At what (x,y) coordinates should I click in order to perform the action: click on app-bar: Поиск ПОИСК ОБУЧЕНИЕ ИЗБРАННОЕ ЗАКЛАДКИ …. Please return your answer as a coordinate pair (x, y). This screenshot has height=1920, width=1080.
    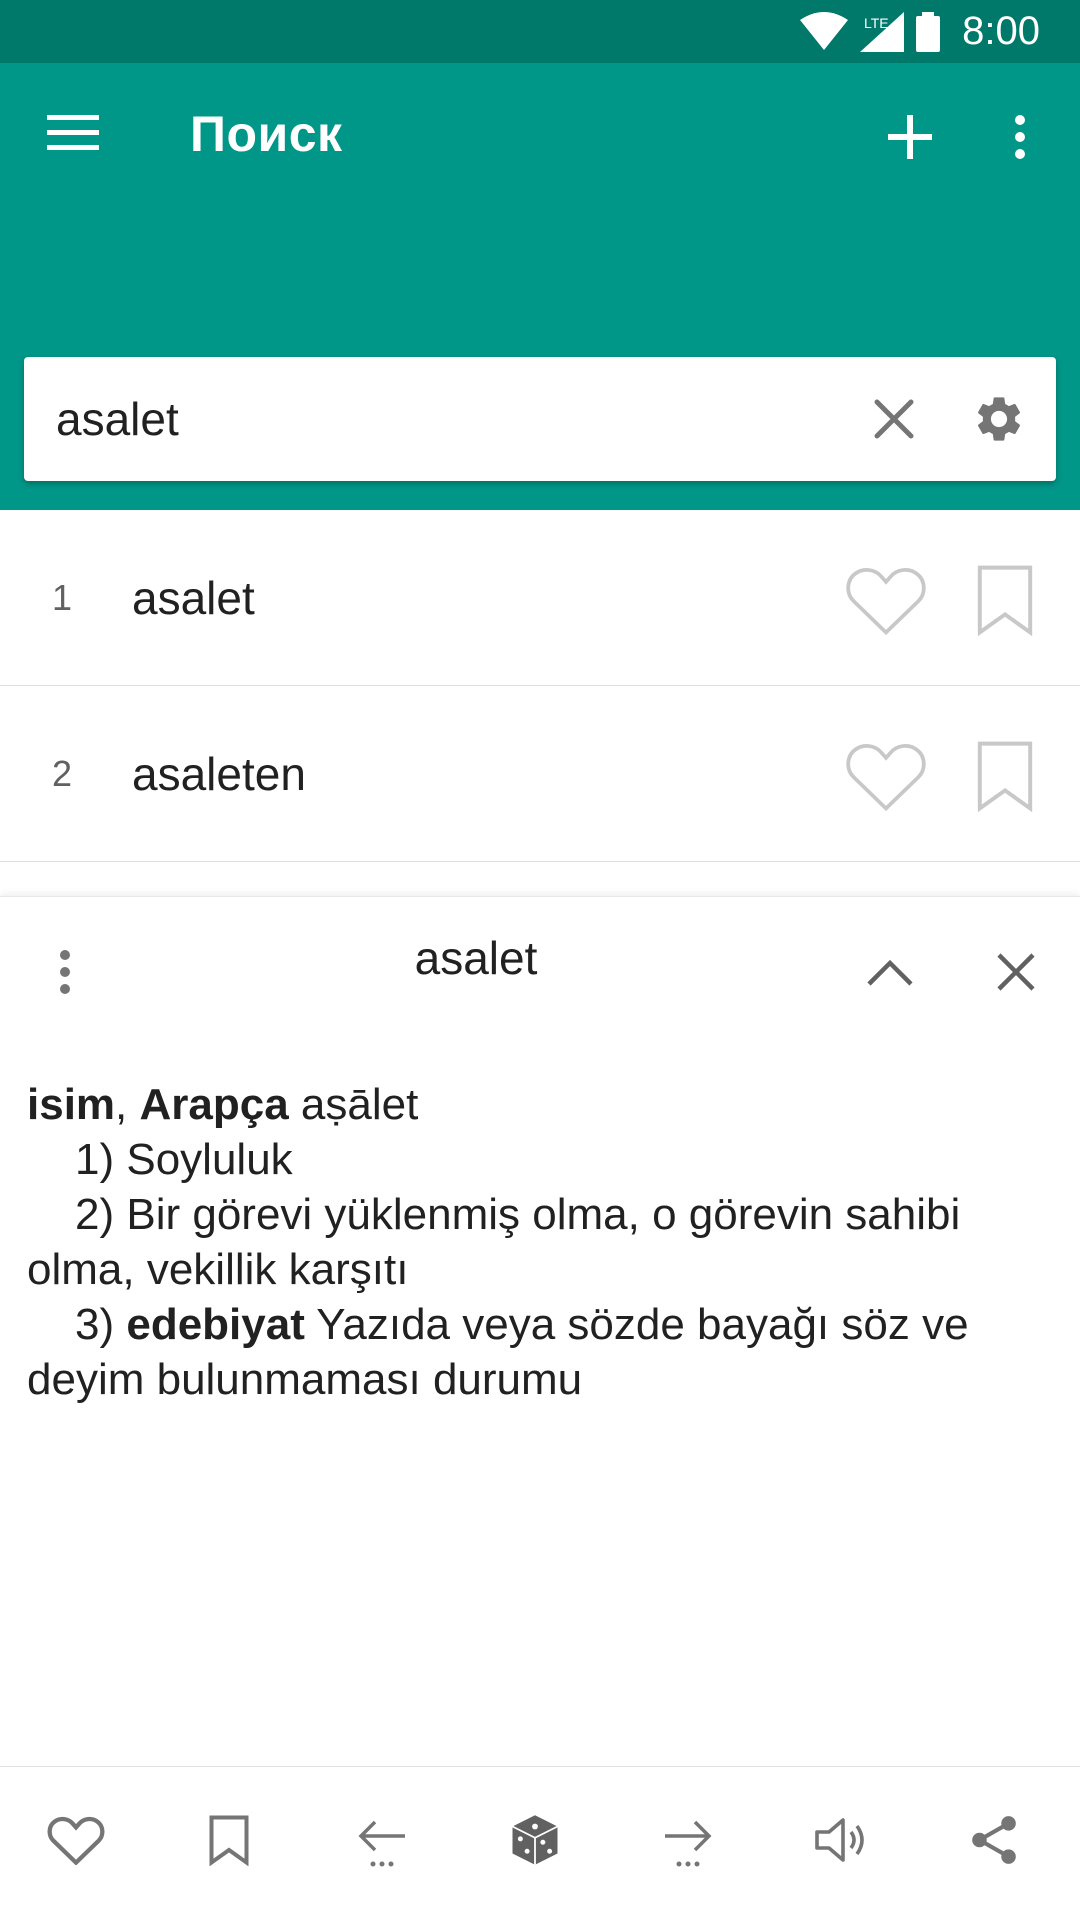
    Looking at the image, I should click on (540, 185).